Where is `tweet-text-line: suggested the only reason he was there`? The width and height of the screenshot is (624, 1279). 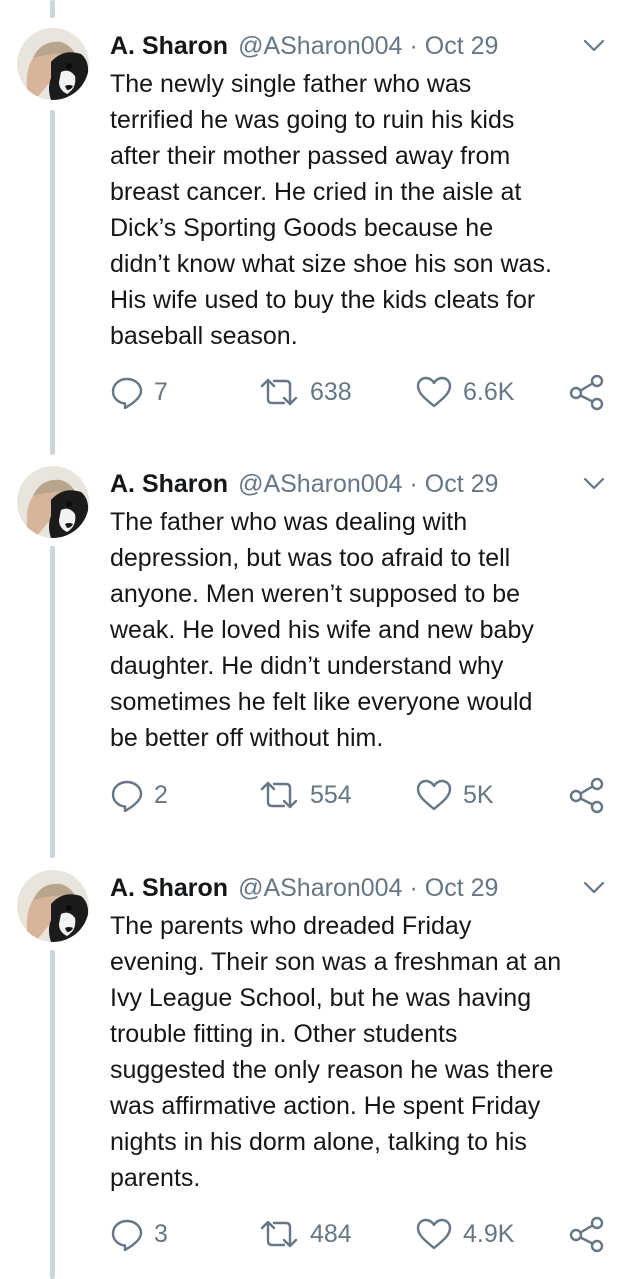 tweet-text-line: suggested the only reason he was there is located at coordinates (332, 1070).